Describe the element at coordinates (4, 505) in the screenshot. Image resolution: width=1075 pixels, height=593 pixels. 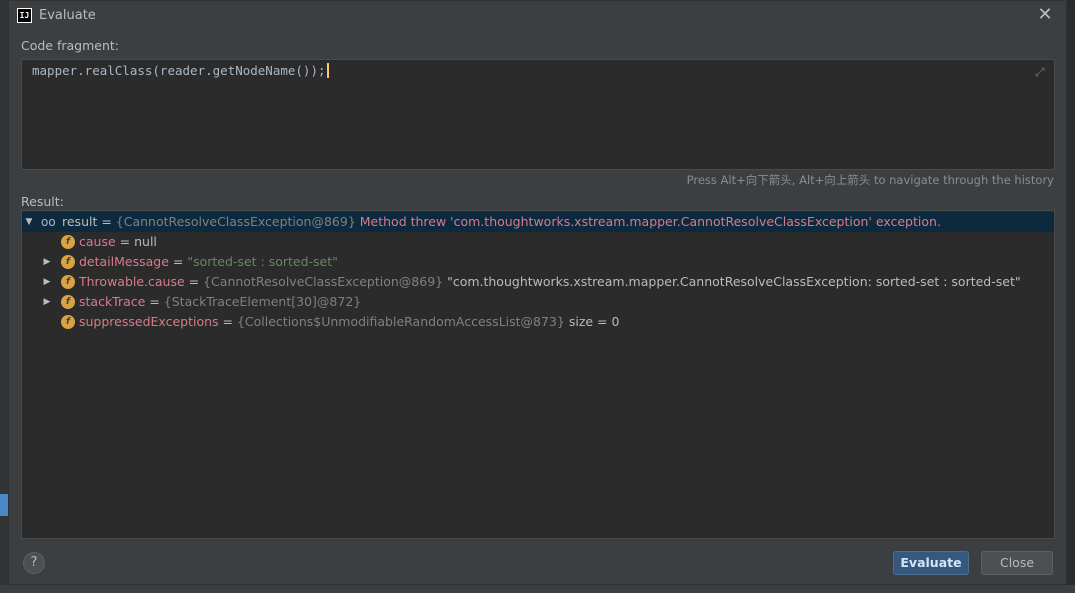
I see `ide-background-tab` at that location.